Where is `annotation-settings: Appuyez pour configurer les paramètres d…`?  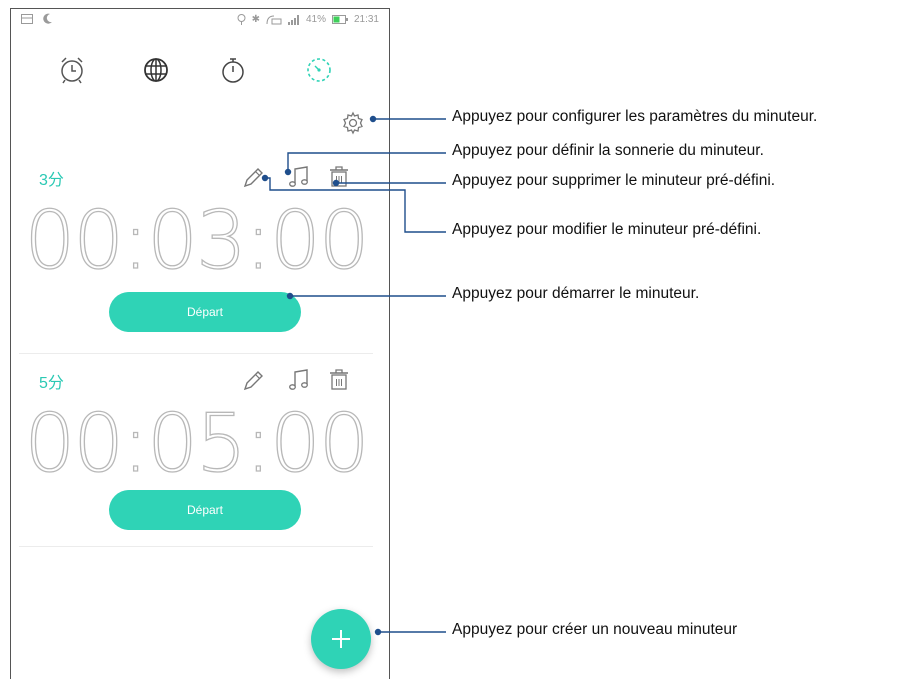
annotation-settings: Appuyez pour configurer les paramètres d… is located at coordinates (635, 116).